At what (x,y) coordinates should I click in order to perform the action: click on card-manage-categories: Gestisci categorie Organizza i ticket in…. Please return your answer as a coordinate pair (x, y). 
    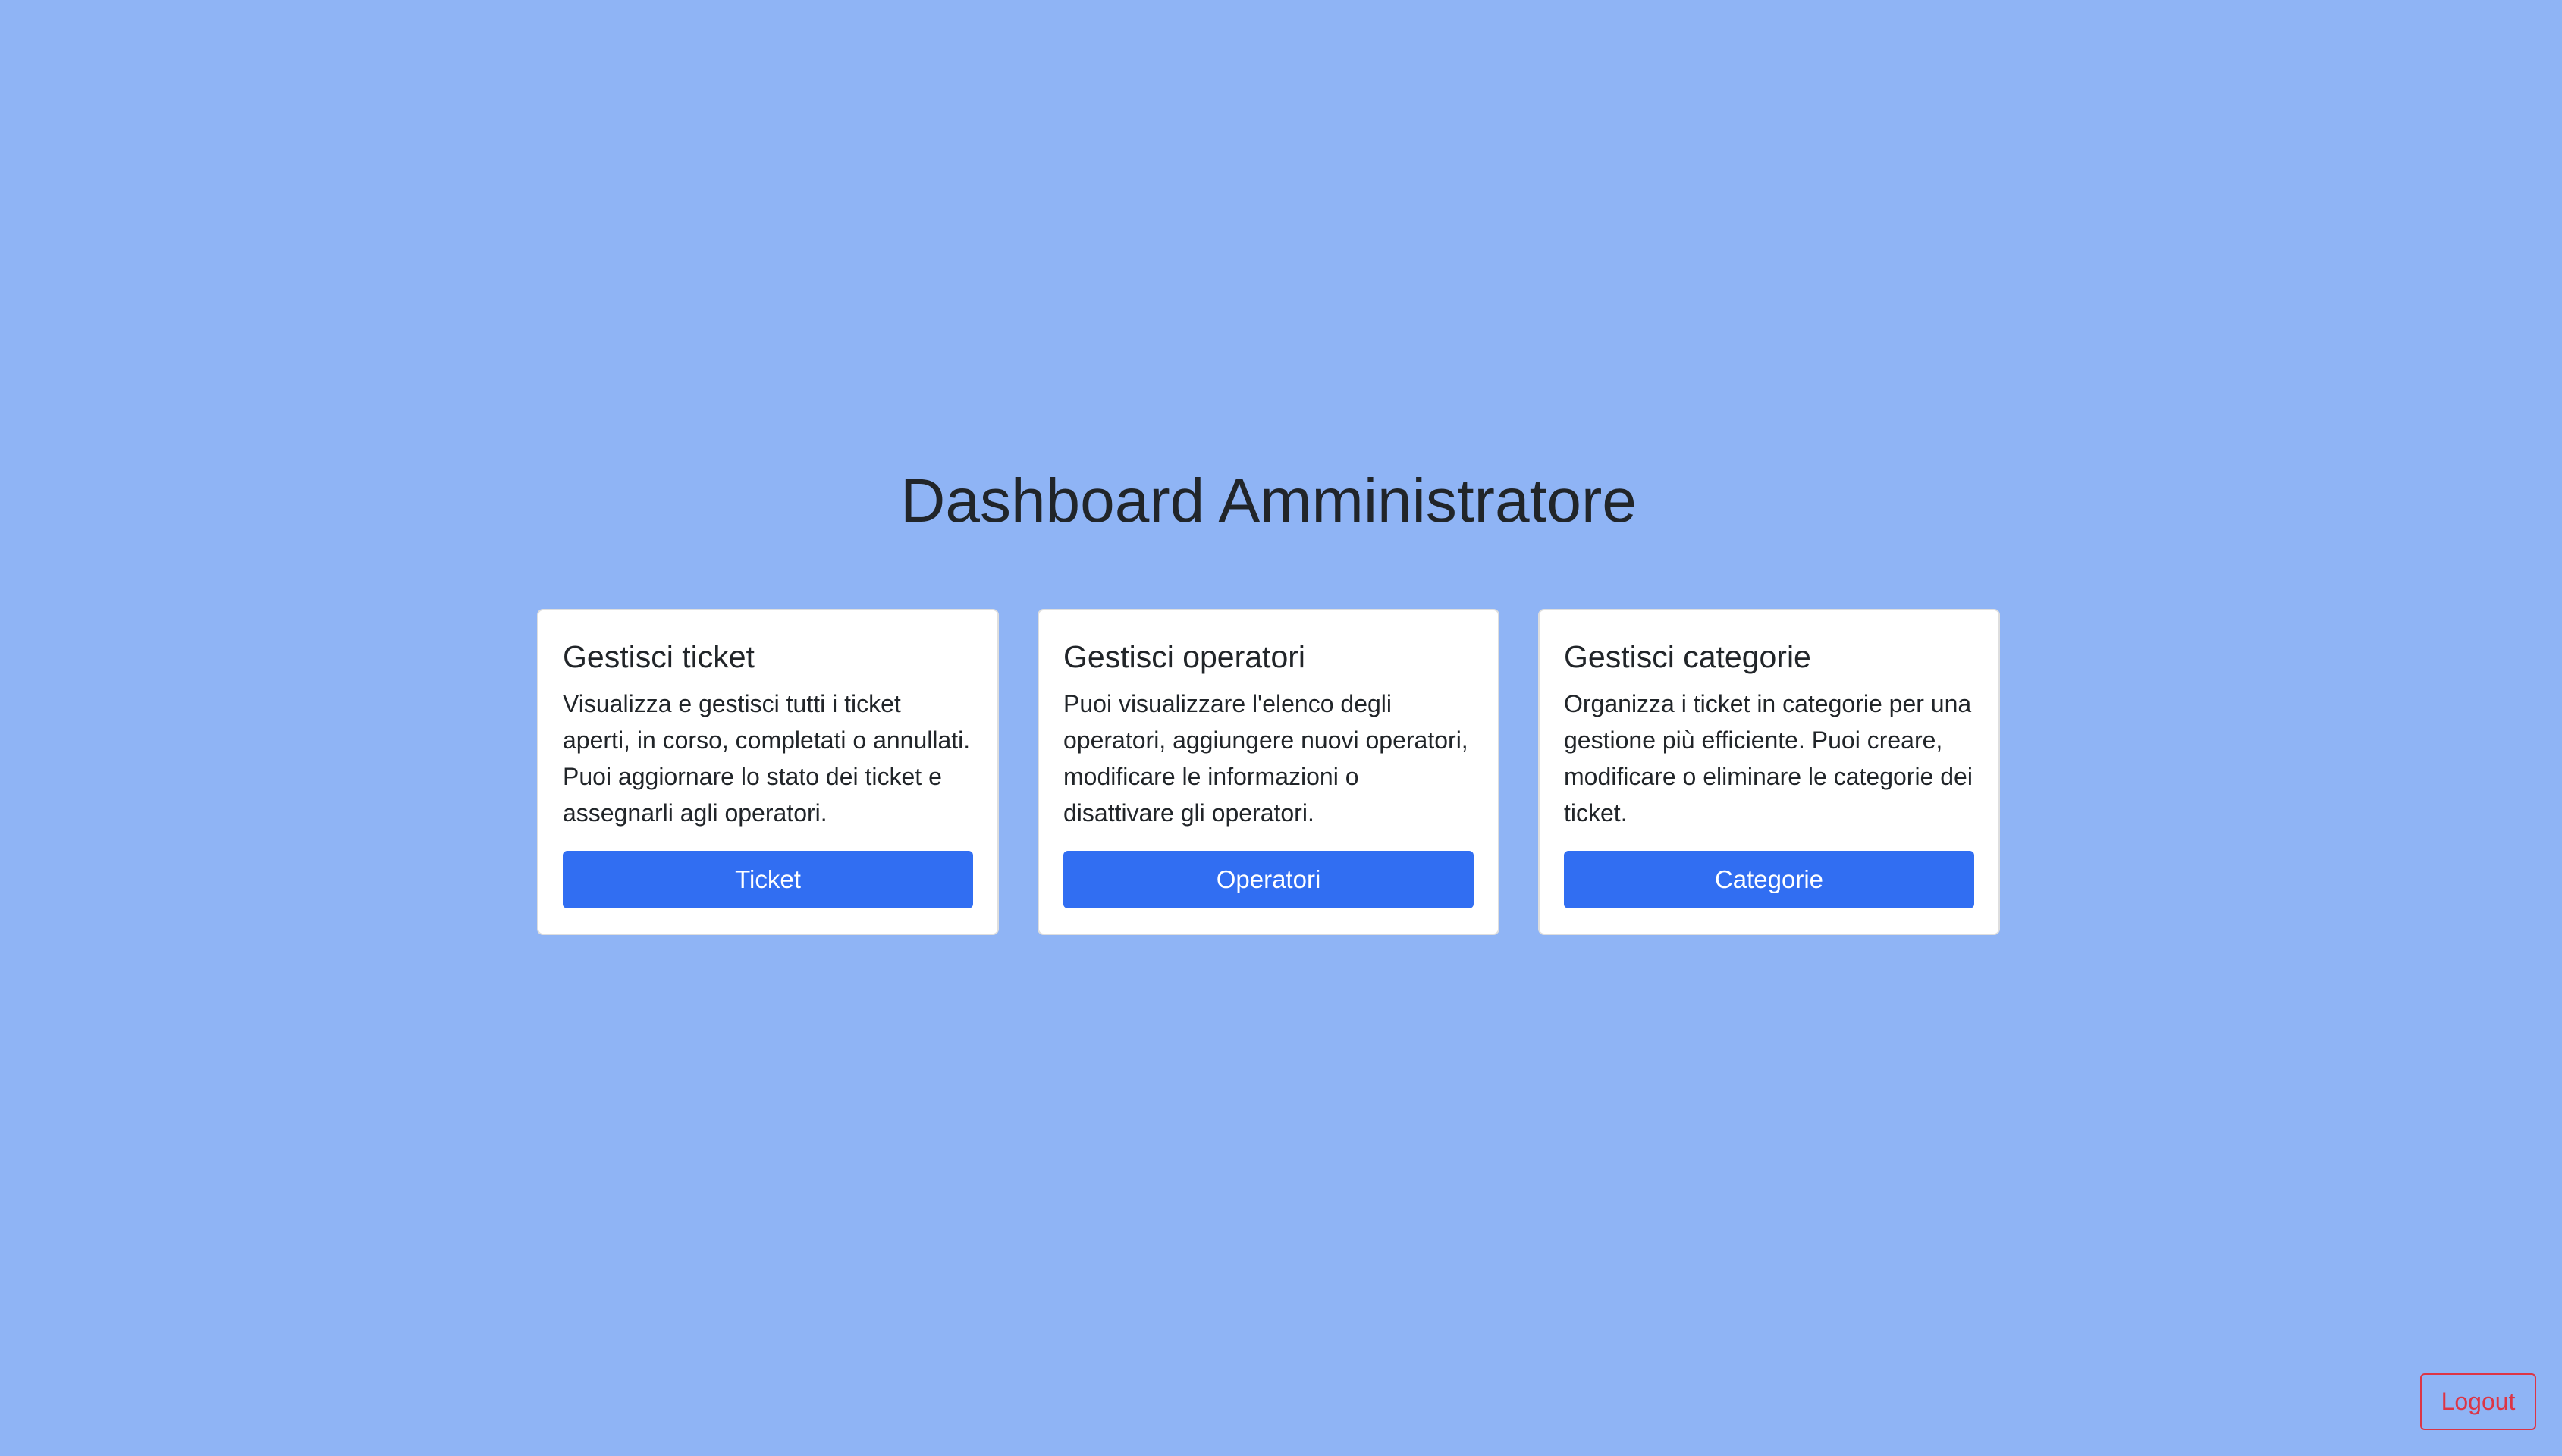
    Looking at the image, I should click on (1769, 772).